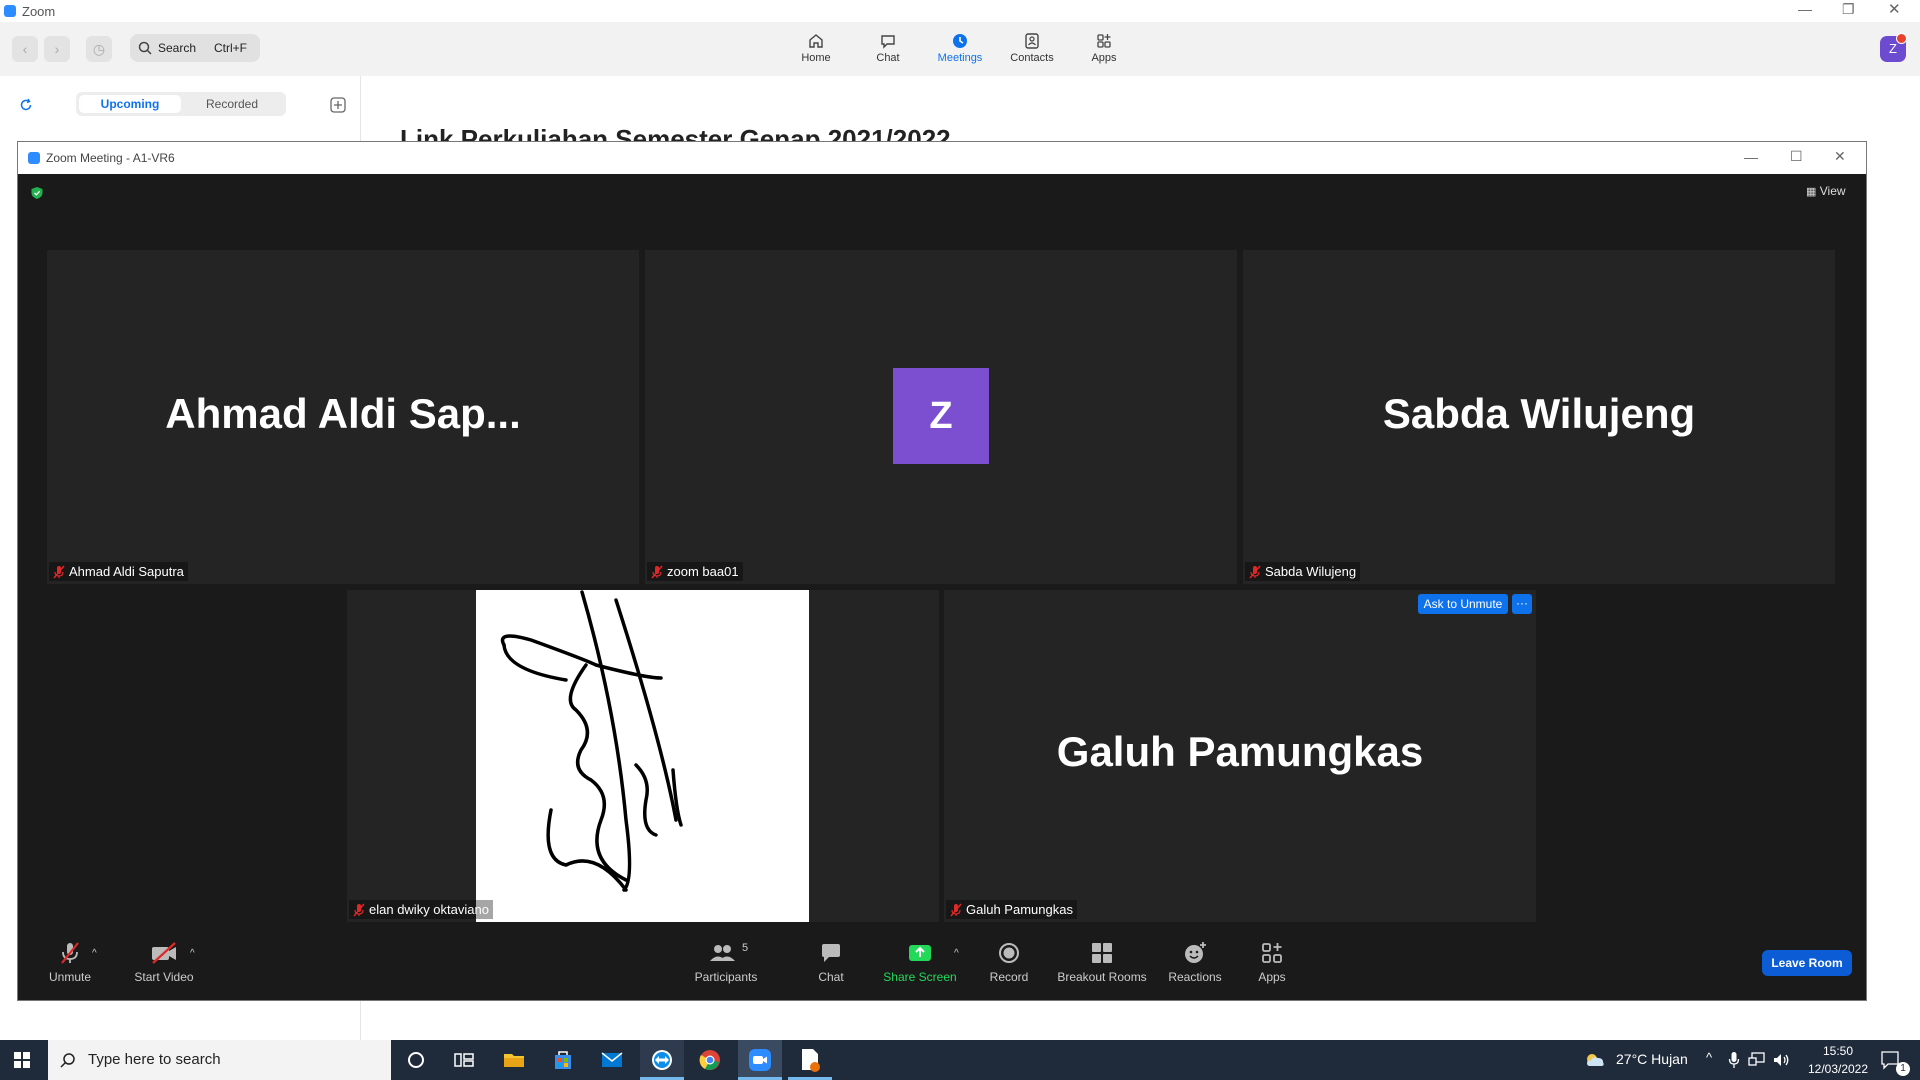  Describe the element at coordinates (1195, 977) in the screenshot. I see `reactions-label: Reactions` at that location.